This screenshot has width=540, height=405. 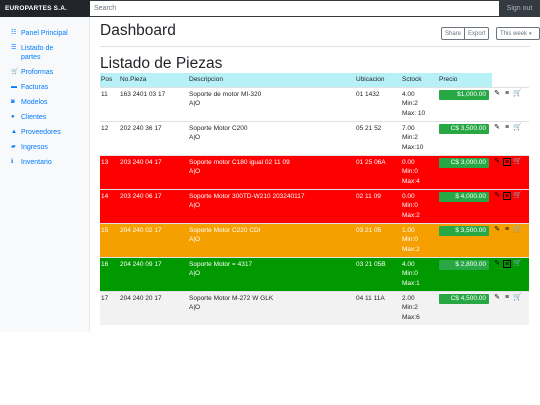 What do you see at coordinates (320, 32) in the screenshot?
I see `page-header: Dashboard Share Export This week ▾` at bounding box center [320, 32].